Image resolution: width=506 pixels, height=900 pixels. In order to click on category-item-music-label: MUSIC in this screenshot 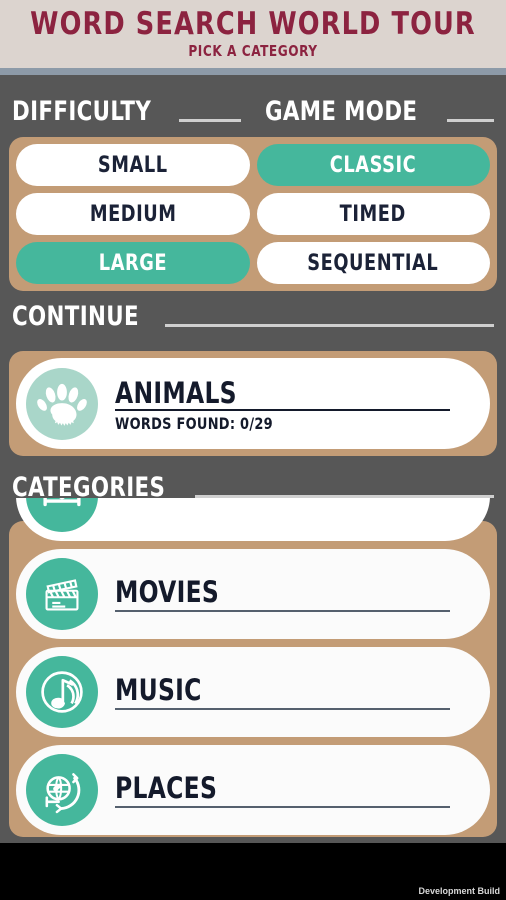, I will do `click(158, 689)`.